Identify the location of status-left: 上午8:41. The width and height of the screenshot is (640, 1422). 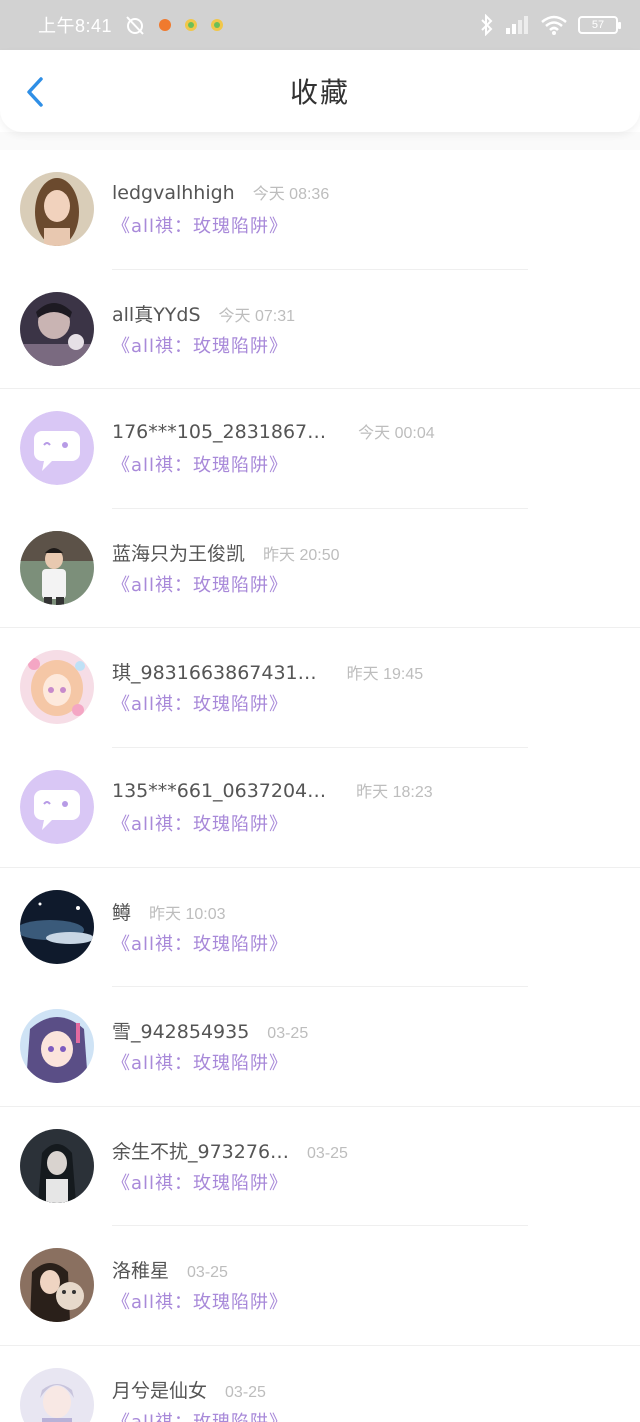
(131, 25).